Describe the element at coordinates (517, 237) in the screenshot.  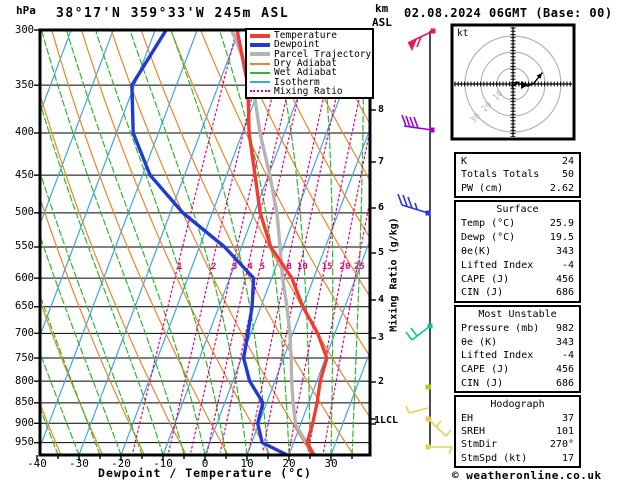
I see `panel-row: Dewp (°C) 19.5` at that location.